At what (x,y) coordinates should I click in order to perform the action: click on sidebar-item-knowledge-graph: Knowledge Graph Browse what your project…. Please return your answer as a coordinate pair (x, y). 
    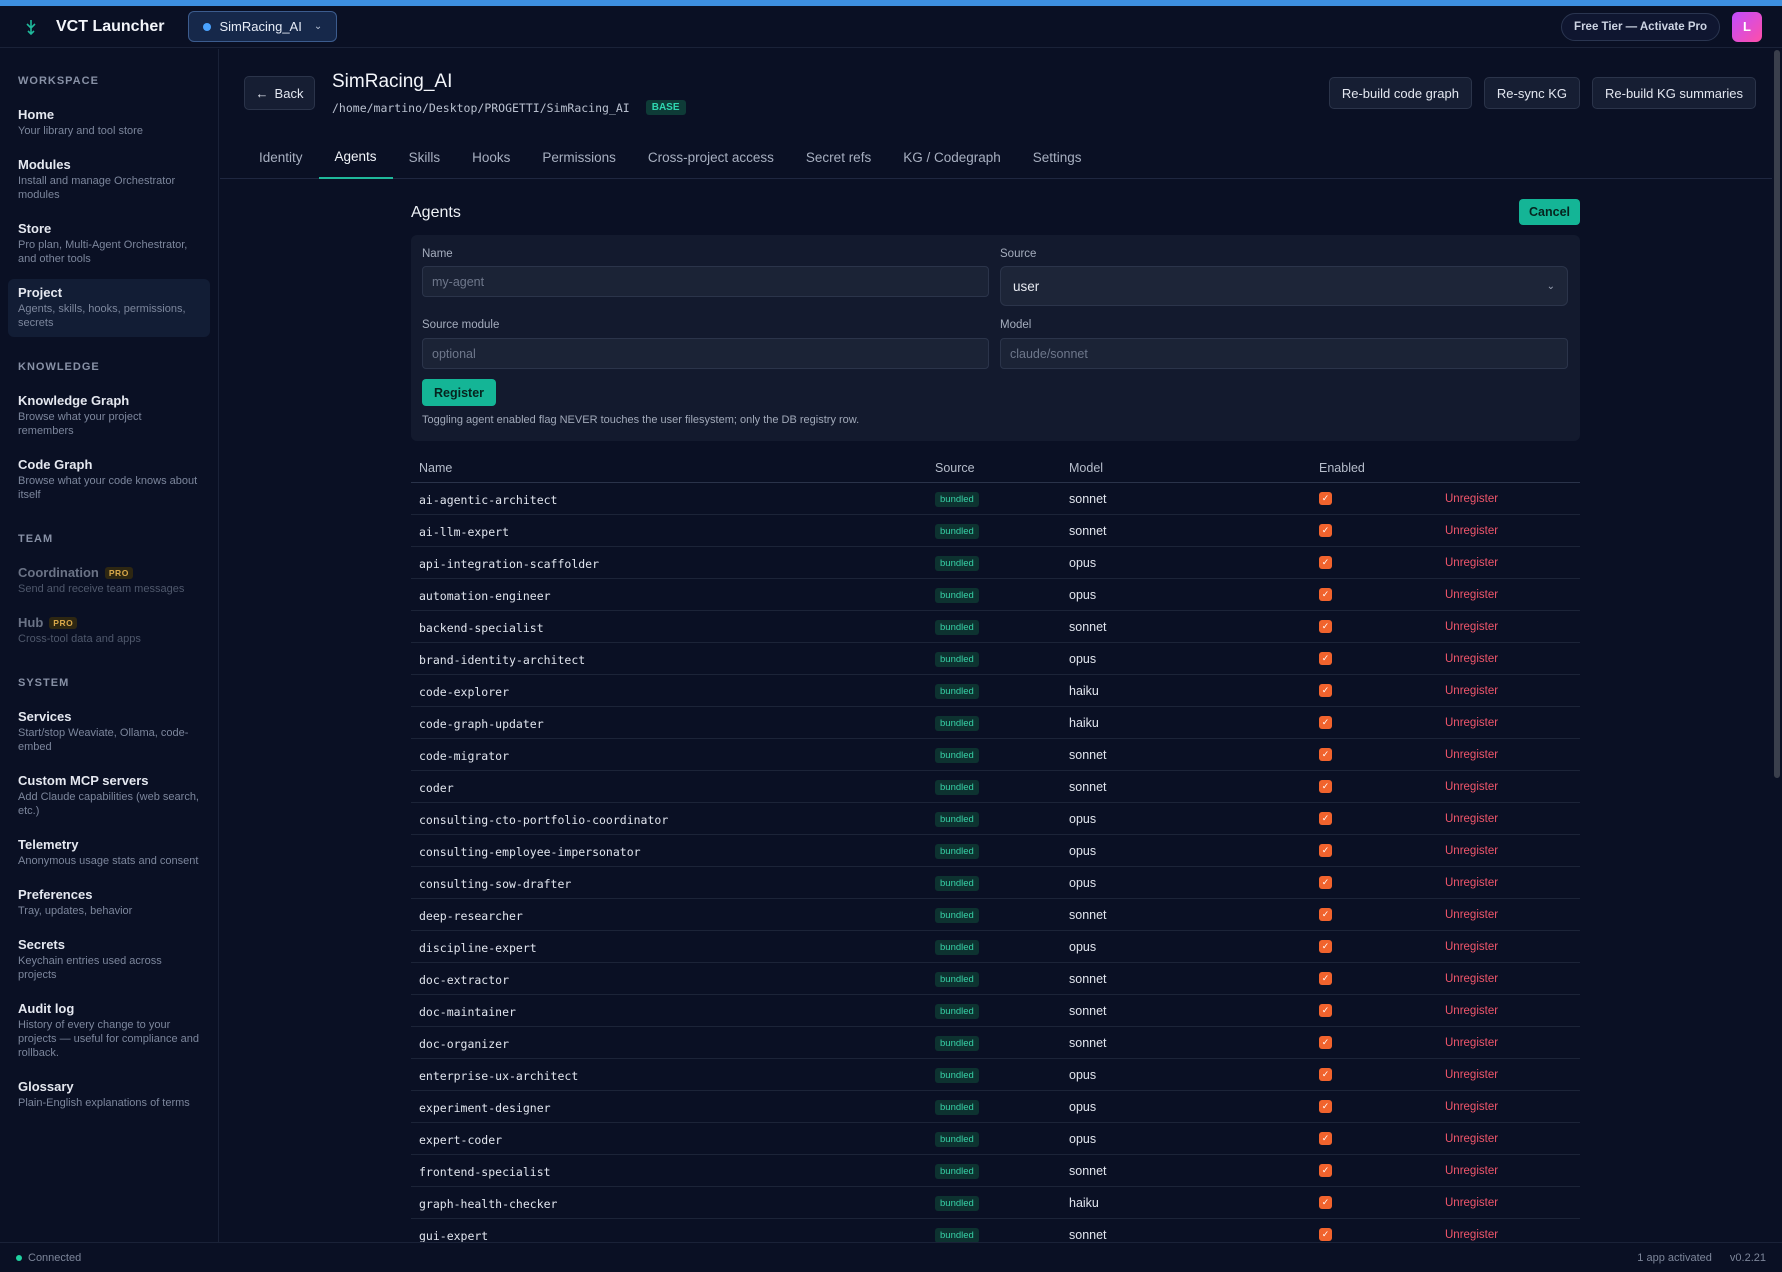
    Looking at the image, I should click on (109, 416).